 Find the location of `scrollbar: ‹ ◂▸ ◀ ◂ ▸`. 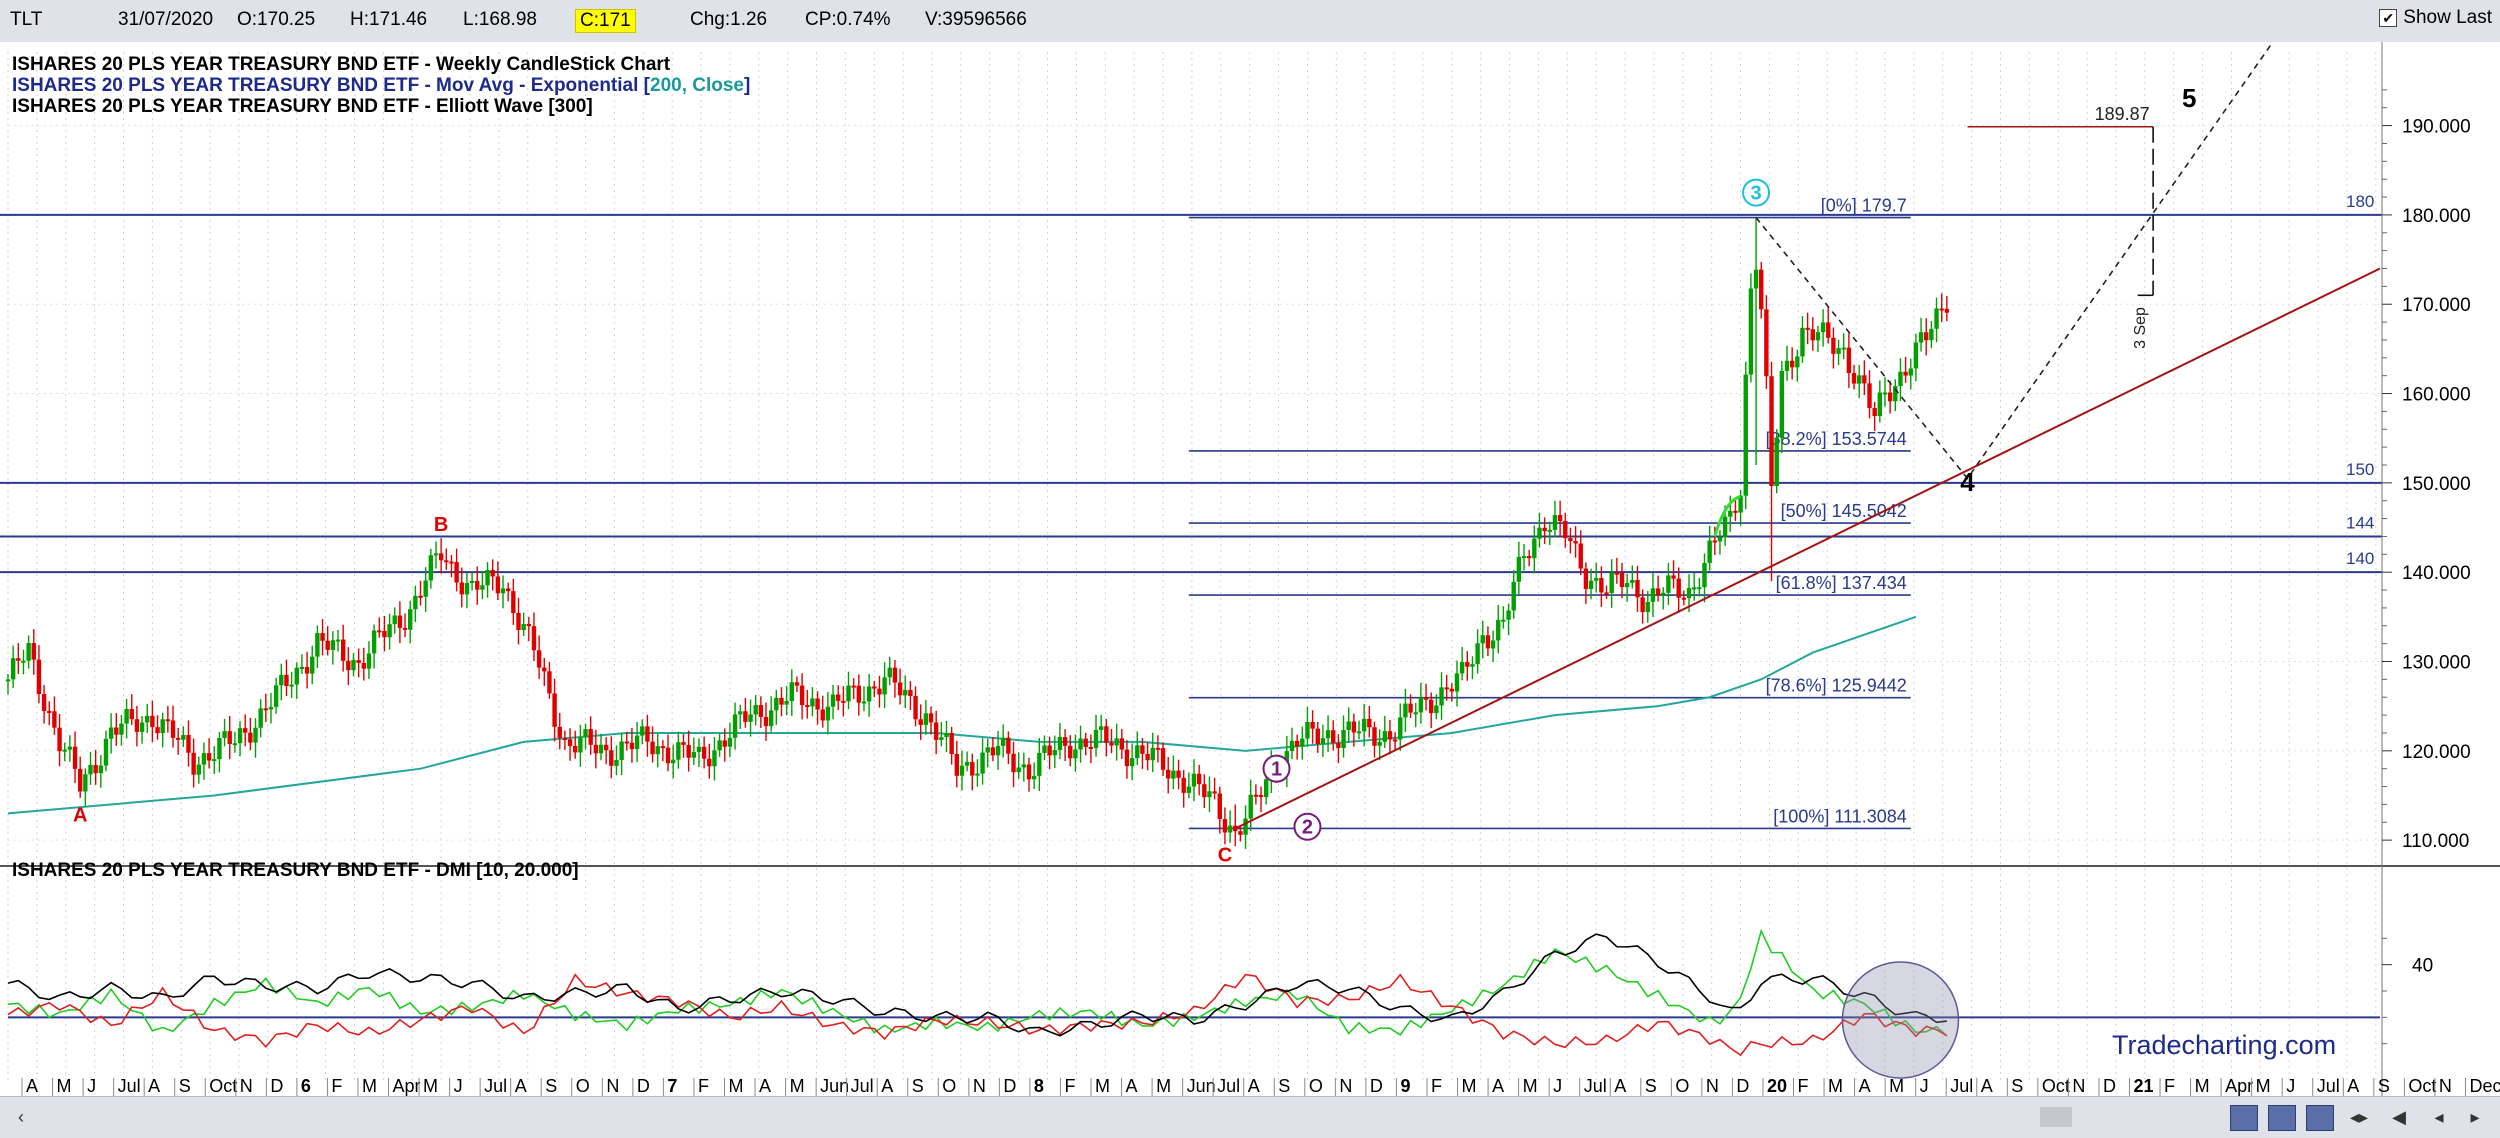

scrollbar: ‹ ◂▸ ◀ ◂ ▸ is located at coordinates (1250, 1117).